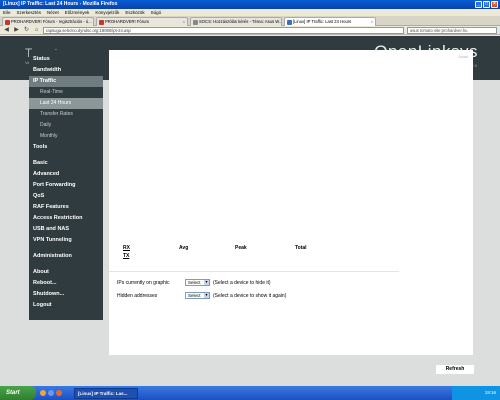  Describe the element at coordinates (66, 196) in the screenshot. I see `sidebar-item-qos: QoS` at that location.